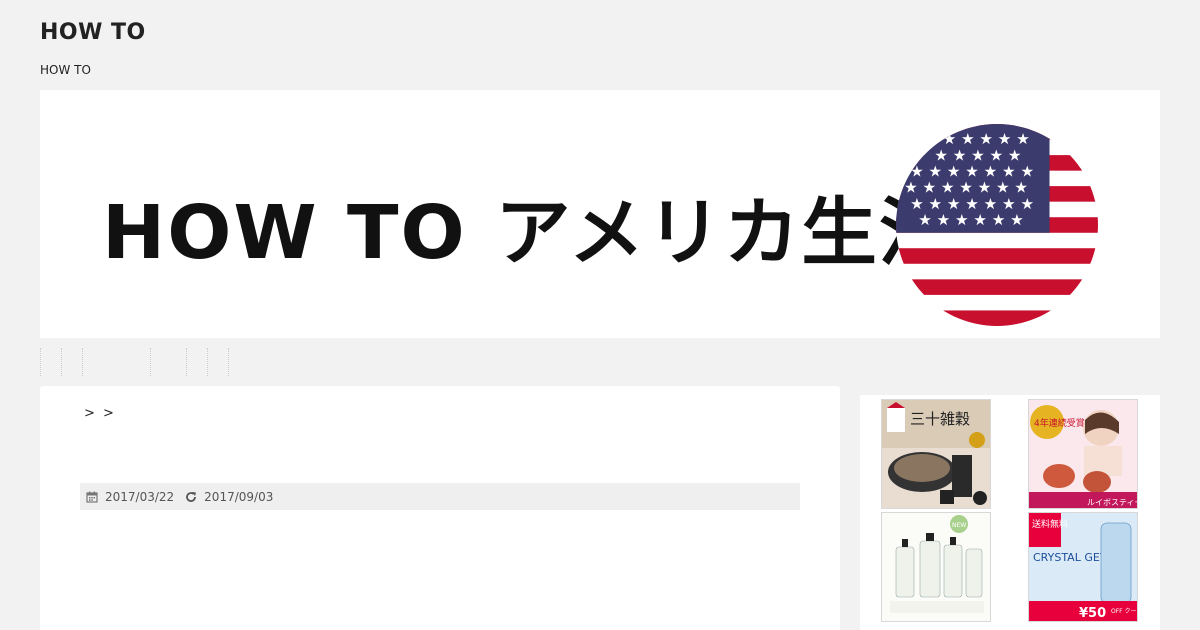 The width and height of the screenshot is (1200, 630). Describe the element at coordinates (100, 413) in the screenshot. I see `breadcrumb: > >` at that location.